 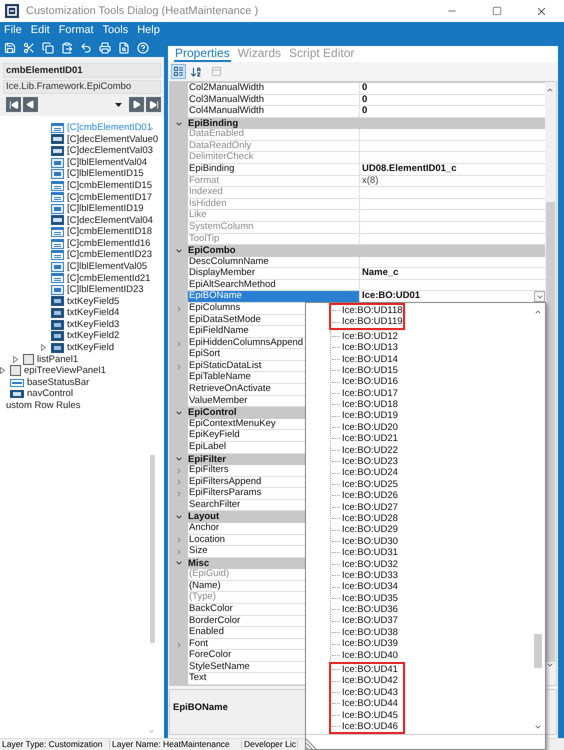 I want to click on tree-item: txtKeyField4, so click(x=93, y=313).